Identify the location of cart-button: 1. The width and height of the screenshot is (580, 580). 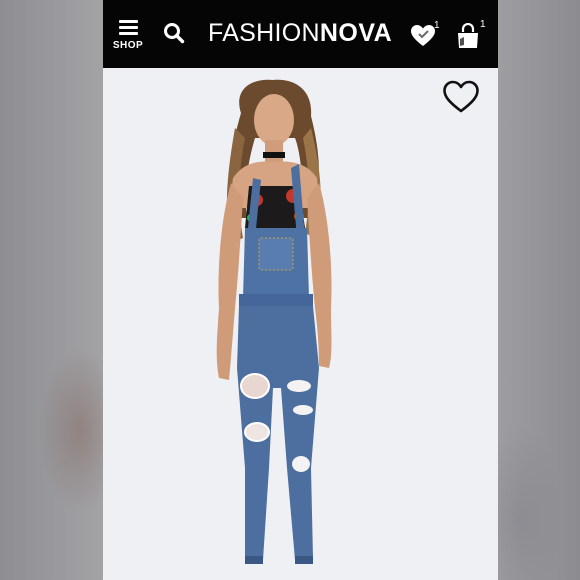
(471, 33).